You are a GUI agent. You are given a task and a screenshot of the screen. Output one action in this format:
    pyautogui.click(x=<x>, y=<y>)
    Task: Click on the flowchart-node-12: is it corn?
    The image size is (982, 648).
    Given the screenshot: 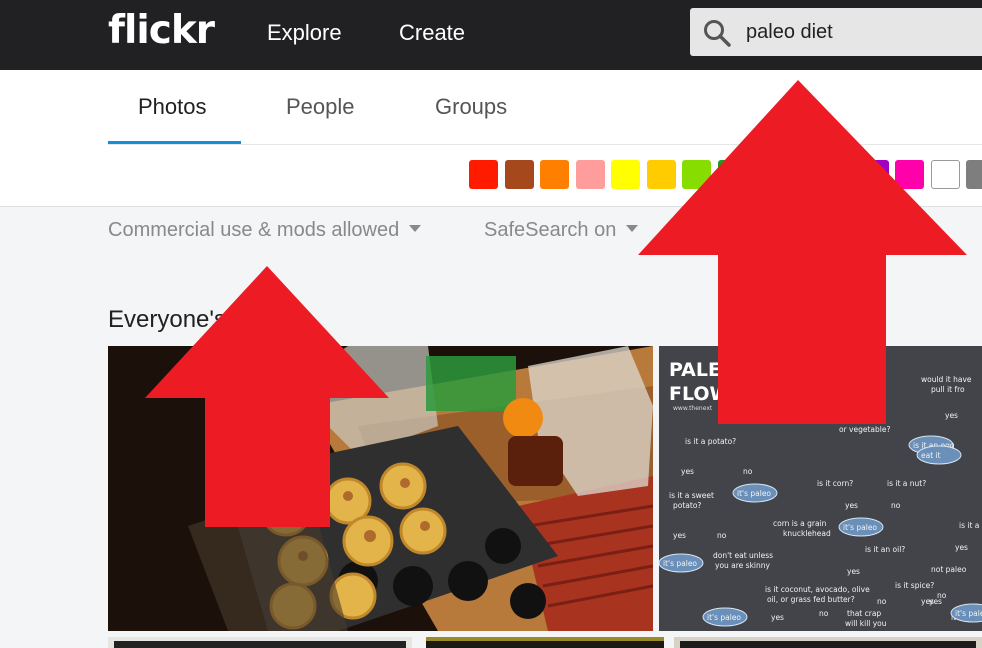 What is the action you would take?
    pyautogui.click(x=835, y=483)
    